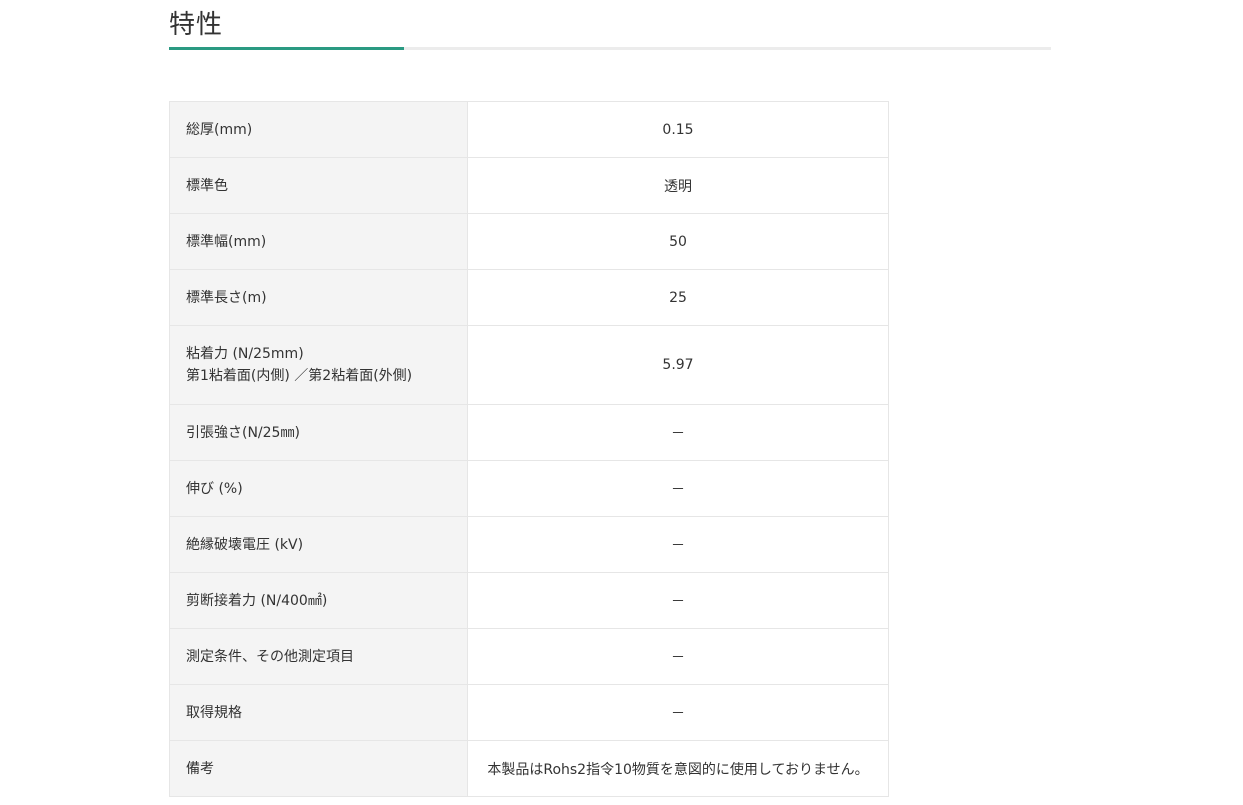  Describe the element at coordinates (318, 712) in the screenshot. I see `spec-label: 取得規格` at that location.